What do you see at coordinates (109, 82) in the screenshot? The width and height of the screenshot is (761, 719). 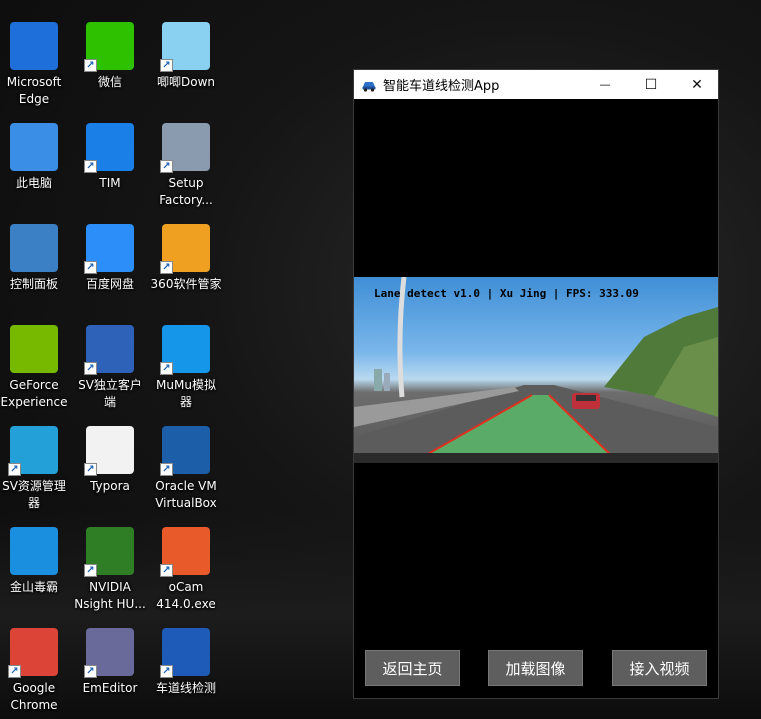 I see `desktop-shortcut-label: 微信` at bounding box center [109, 82].